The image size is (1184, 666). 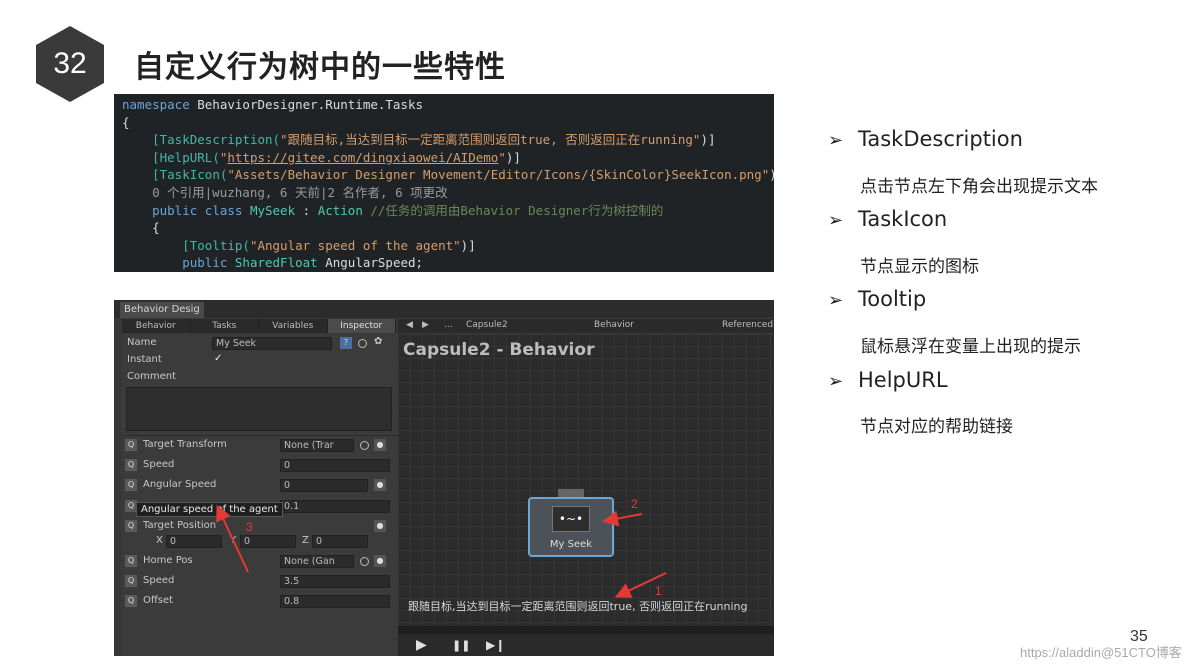 What do you see at coordinates (634, 504) in the screenshot?
I see `annotation-2: 2` at bounding box center [634, 504].